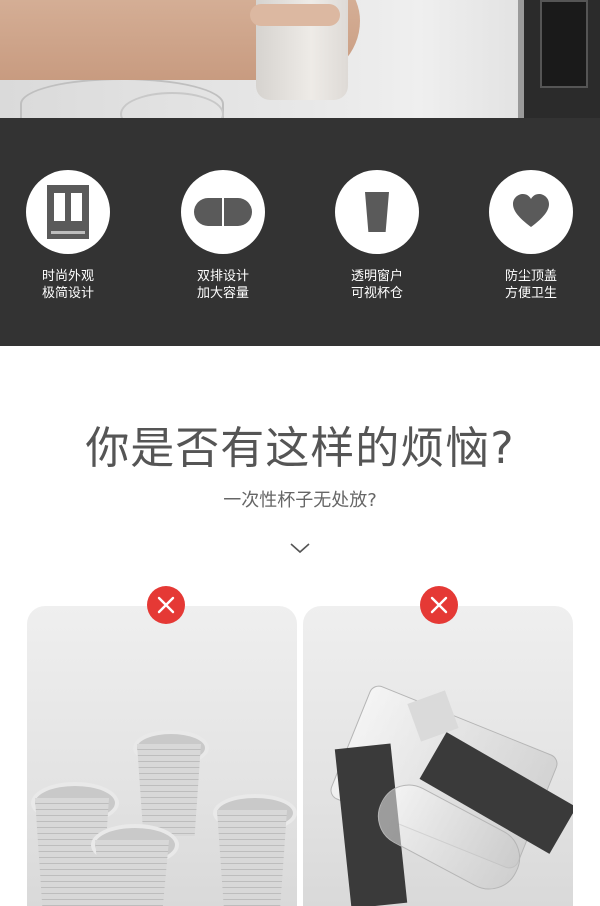  Describe the element at coordinates (300, 448) in the screenshot. I see `page-title: 你是否有这样的烦恼?` at that location.